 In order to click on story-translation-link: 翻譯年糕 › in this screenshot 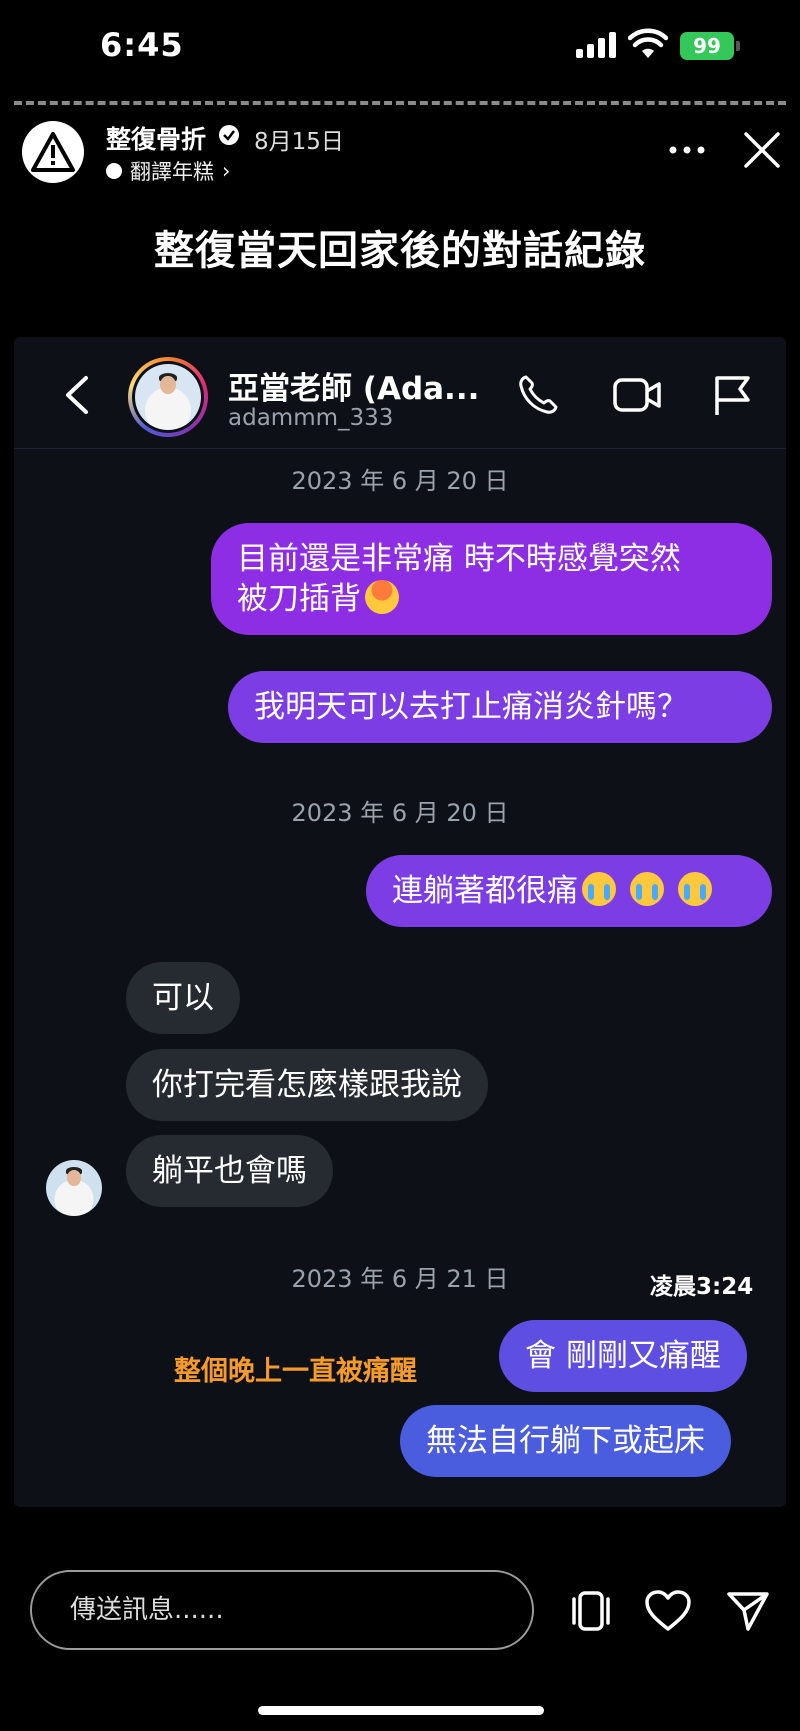, I will do `click(168, 171)`.